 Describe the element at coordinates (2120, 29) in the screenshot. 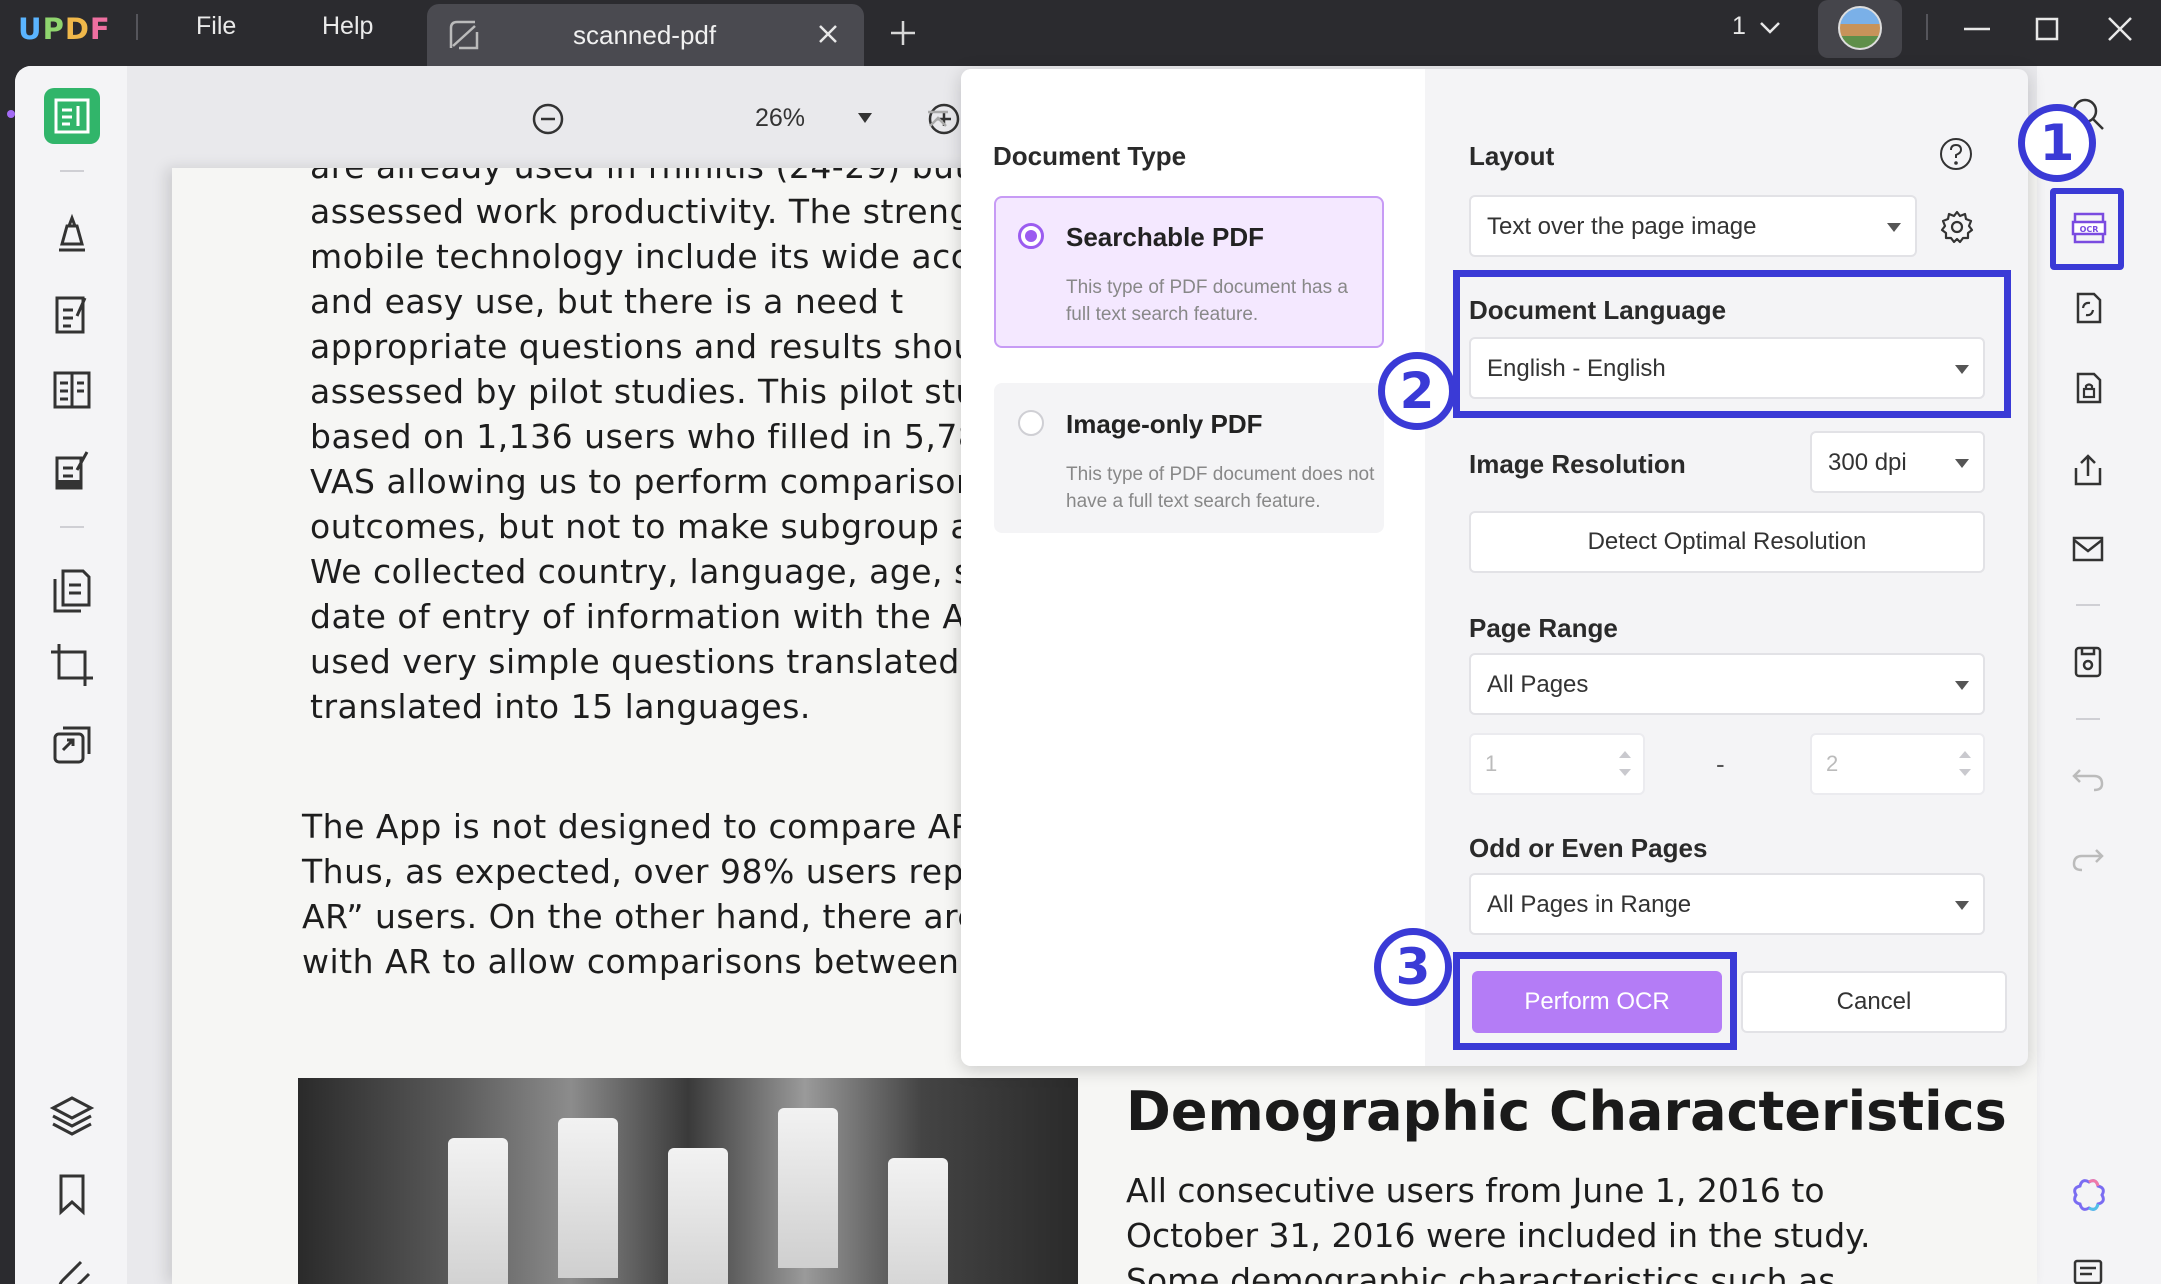

I see `close-window-icon` at that location.